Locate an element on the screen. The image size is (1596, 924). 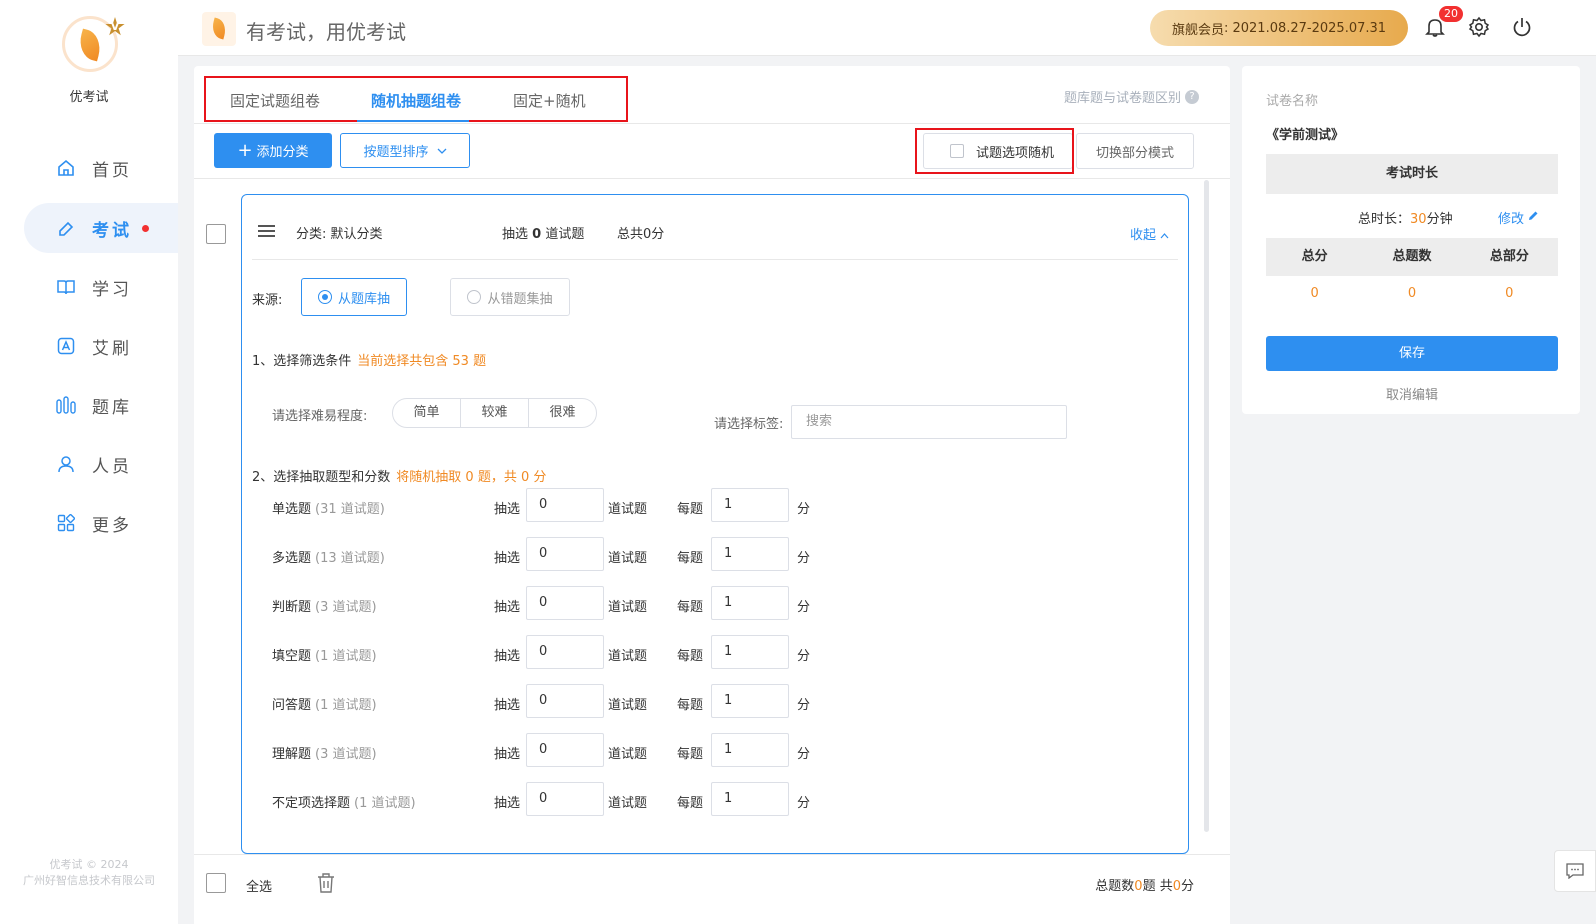
duration-header: 考试时长 is located at coordinates (1412, 174).